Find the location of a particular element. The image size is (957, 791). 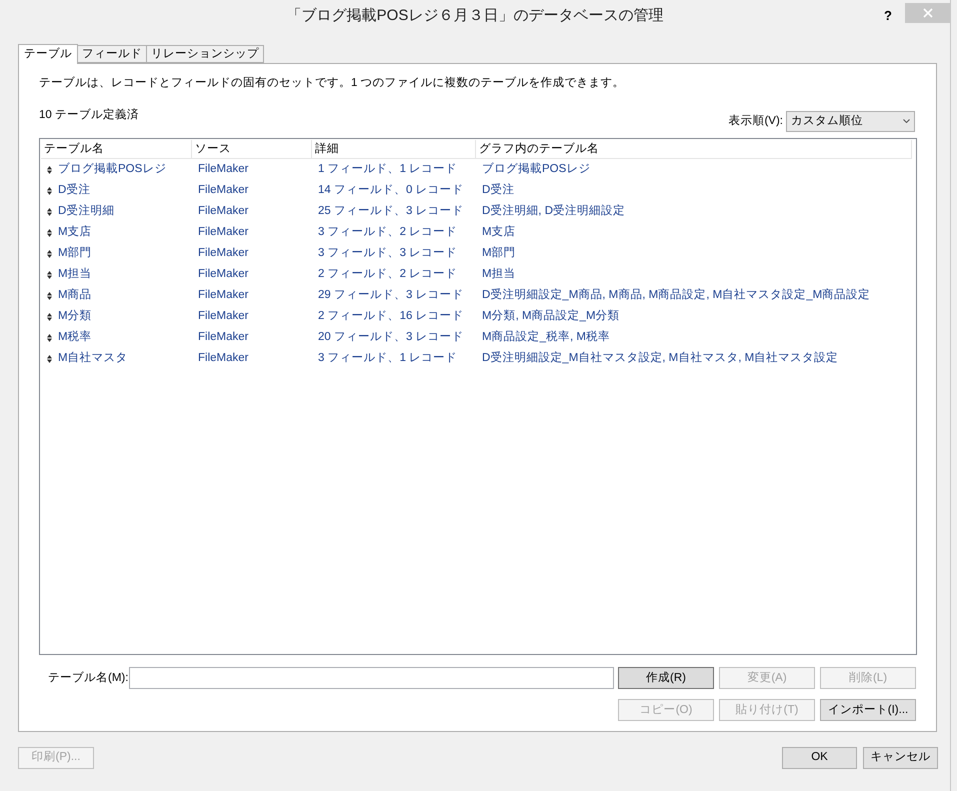

table-cell: 3 フィールド、1 レコード is located at coordinates (388, 358).